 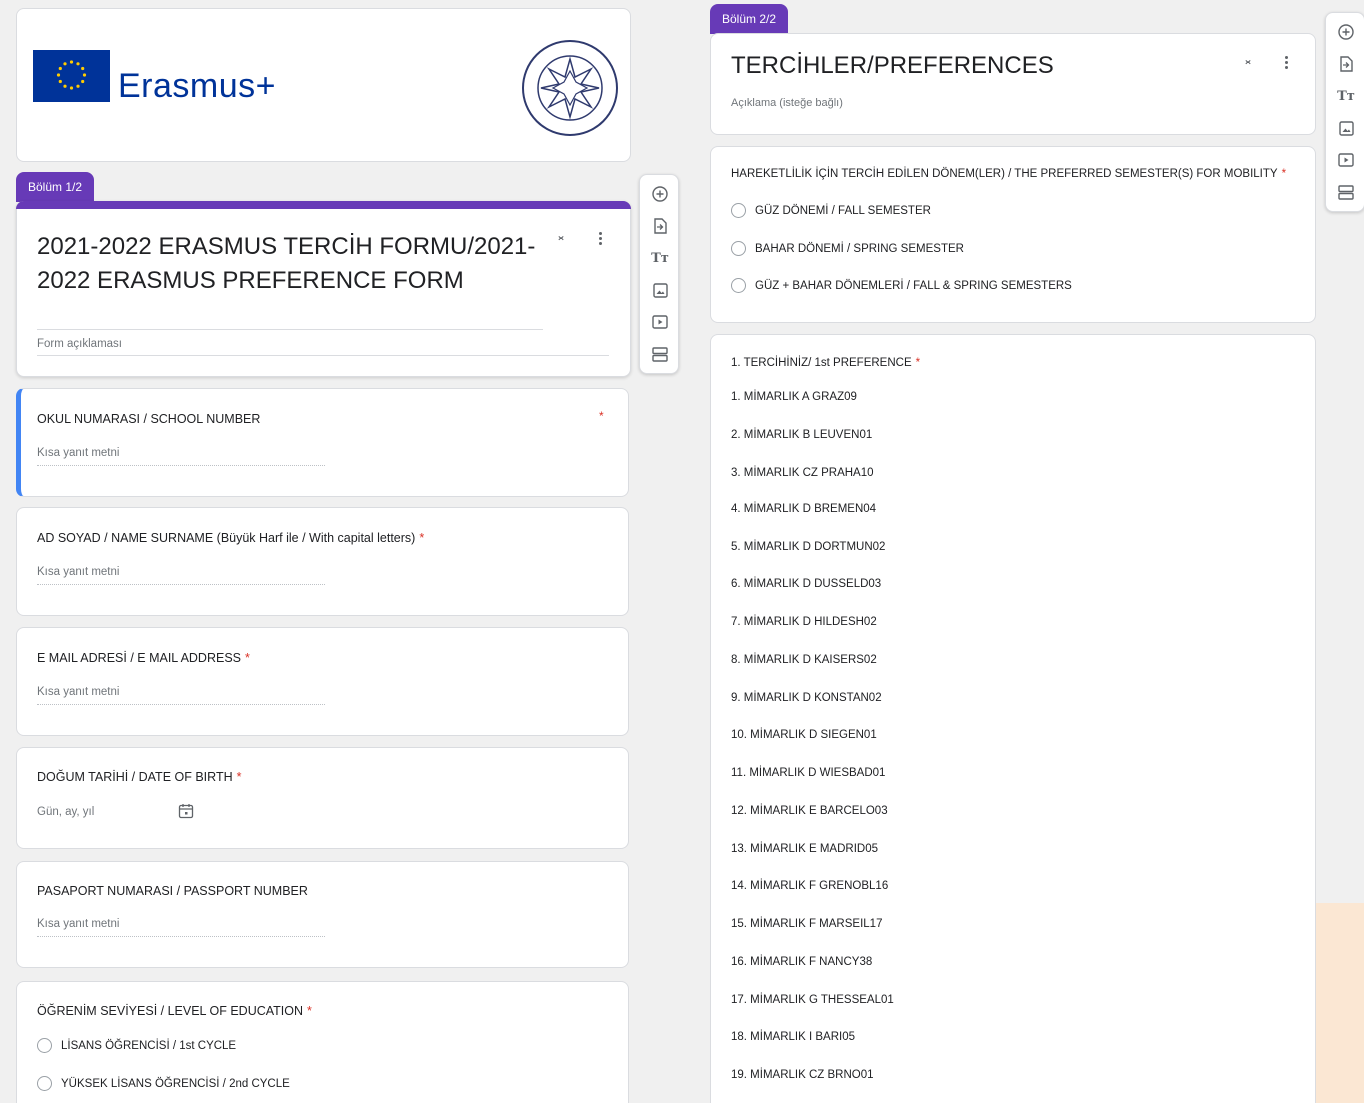 I want to click on question-title: 1. TERCİHİNİZ/ 1st PREFERENCE *, so click(x=825, y=363).